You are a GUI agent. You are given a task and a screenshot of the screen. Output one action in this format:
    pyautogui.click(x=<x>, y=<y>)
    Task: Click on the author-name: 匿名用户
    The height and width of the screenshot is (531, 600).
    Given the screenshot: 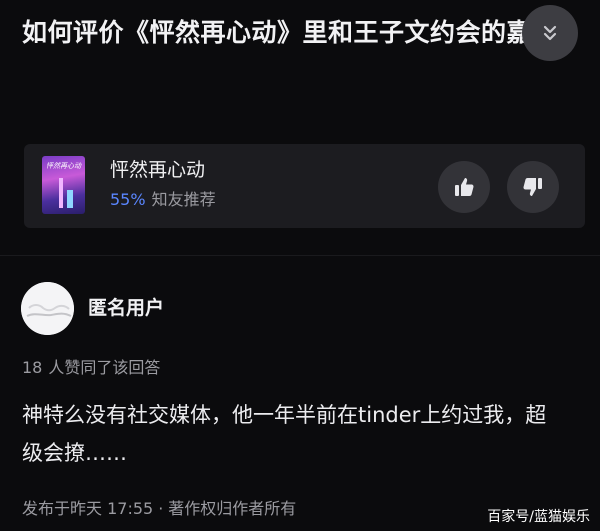 What is the action you would take?
    pyautogui.click(x=126, y=308)
    